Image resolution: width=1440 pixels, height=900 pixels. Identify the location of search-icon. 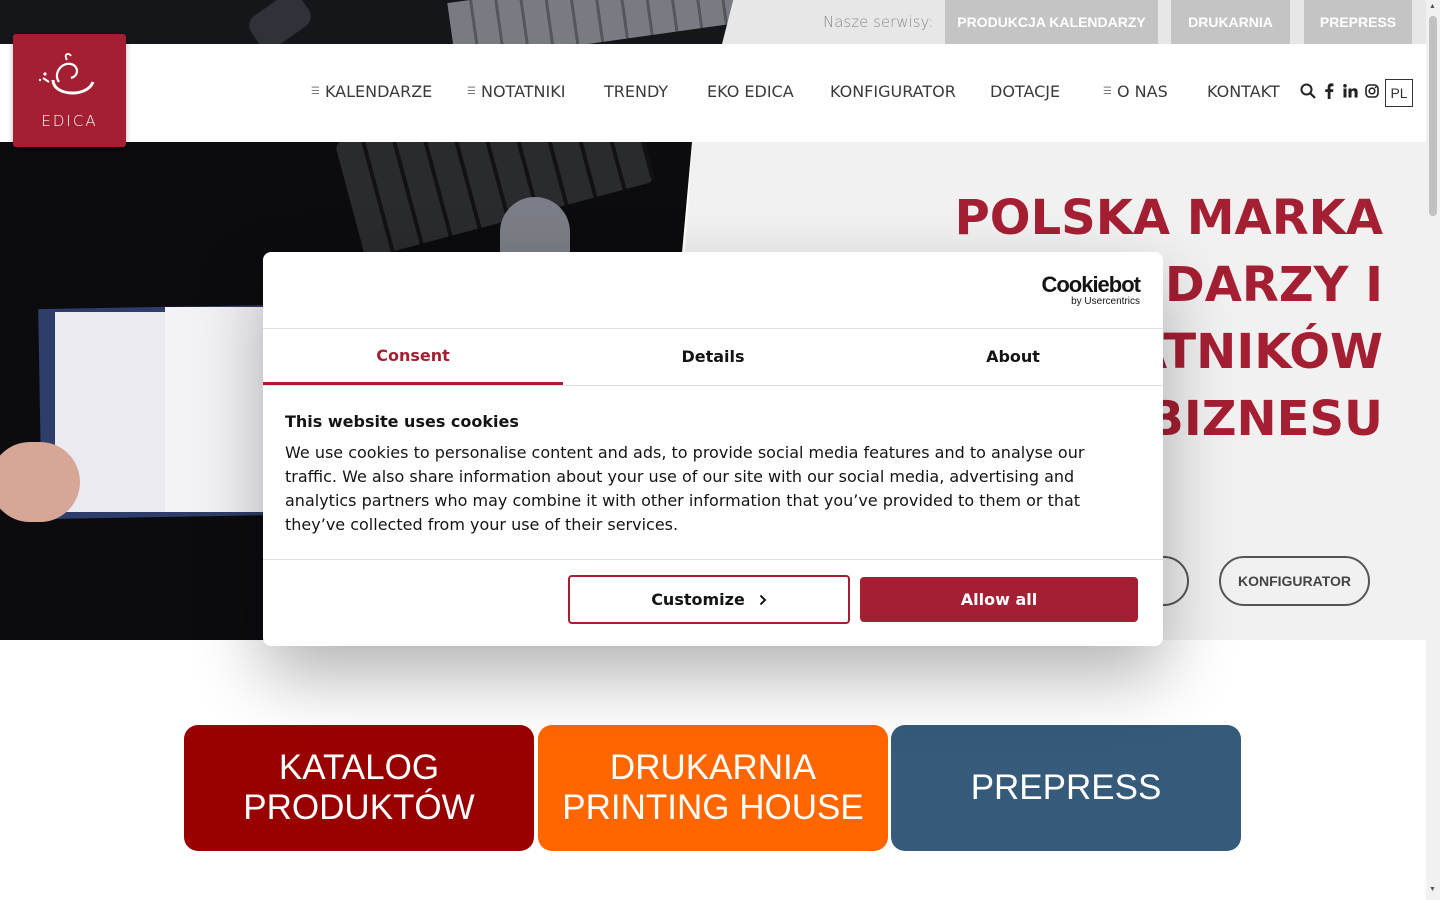
(1308, 91).